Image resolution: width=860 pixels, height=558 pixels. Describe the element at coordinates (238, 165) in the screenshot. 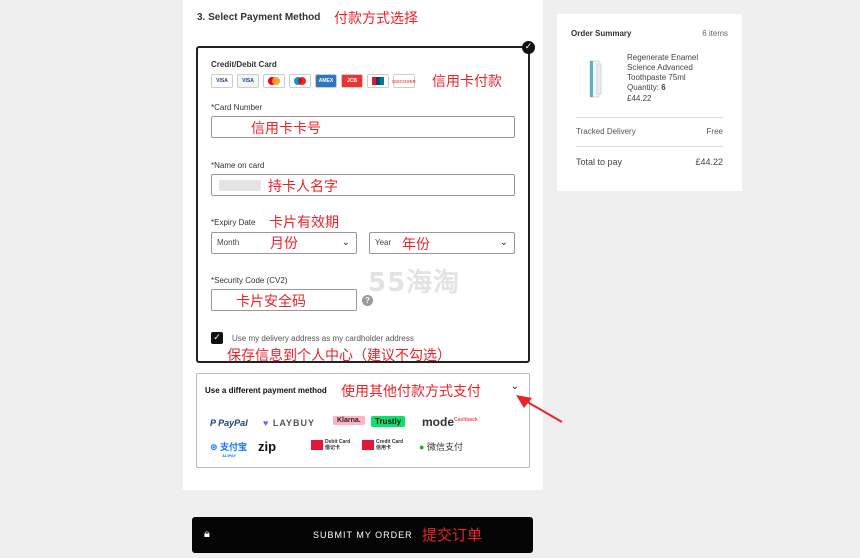

I see `name-on-card-label: *Name on card` at that location.